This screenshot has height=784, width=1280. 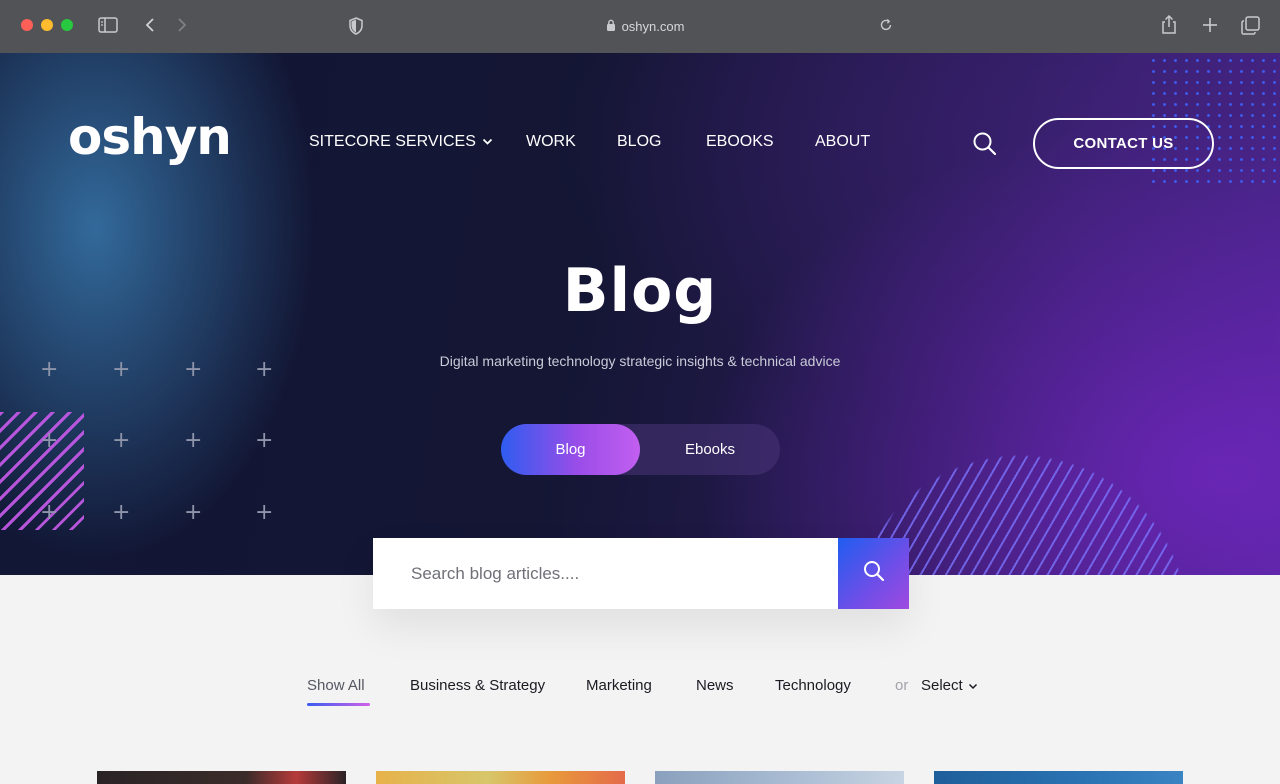 What do you see at coordinates (715, 685) in the screenshot?
I see `filter-news: News` at bounding box center [715, 685].